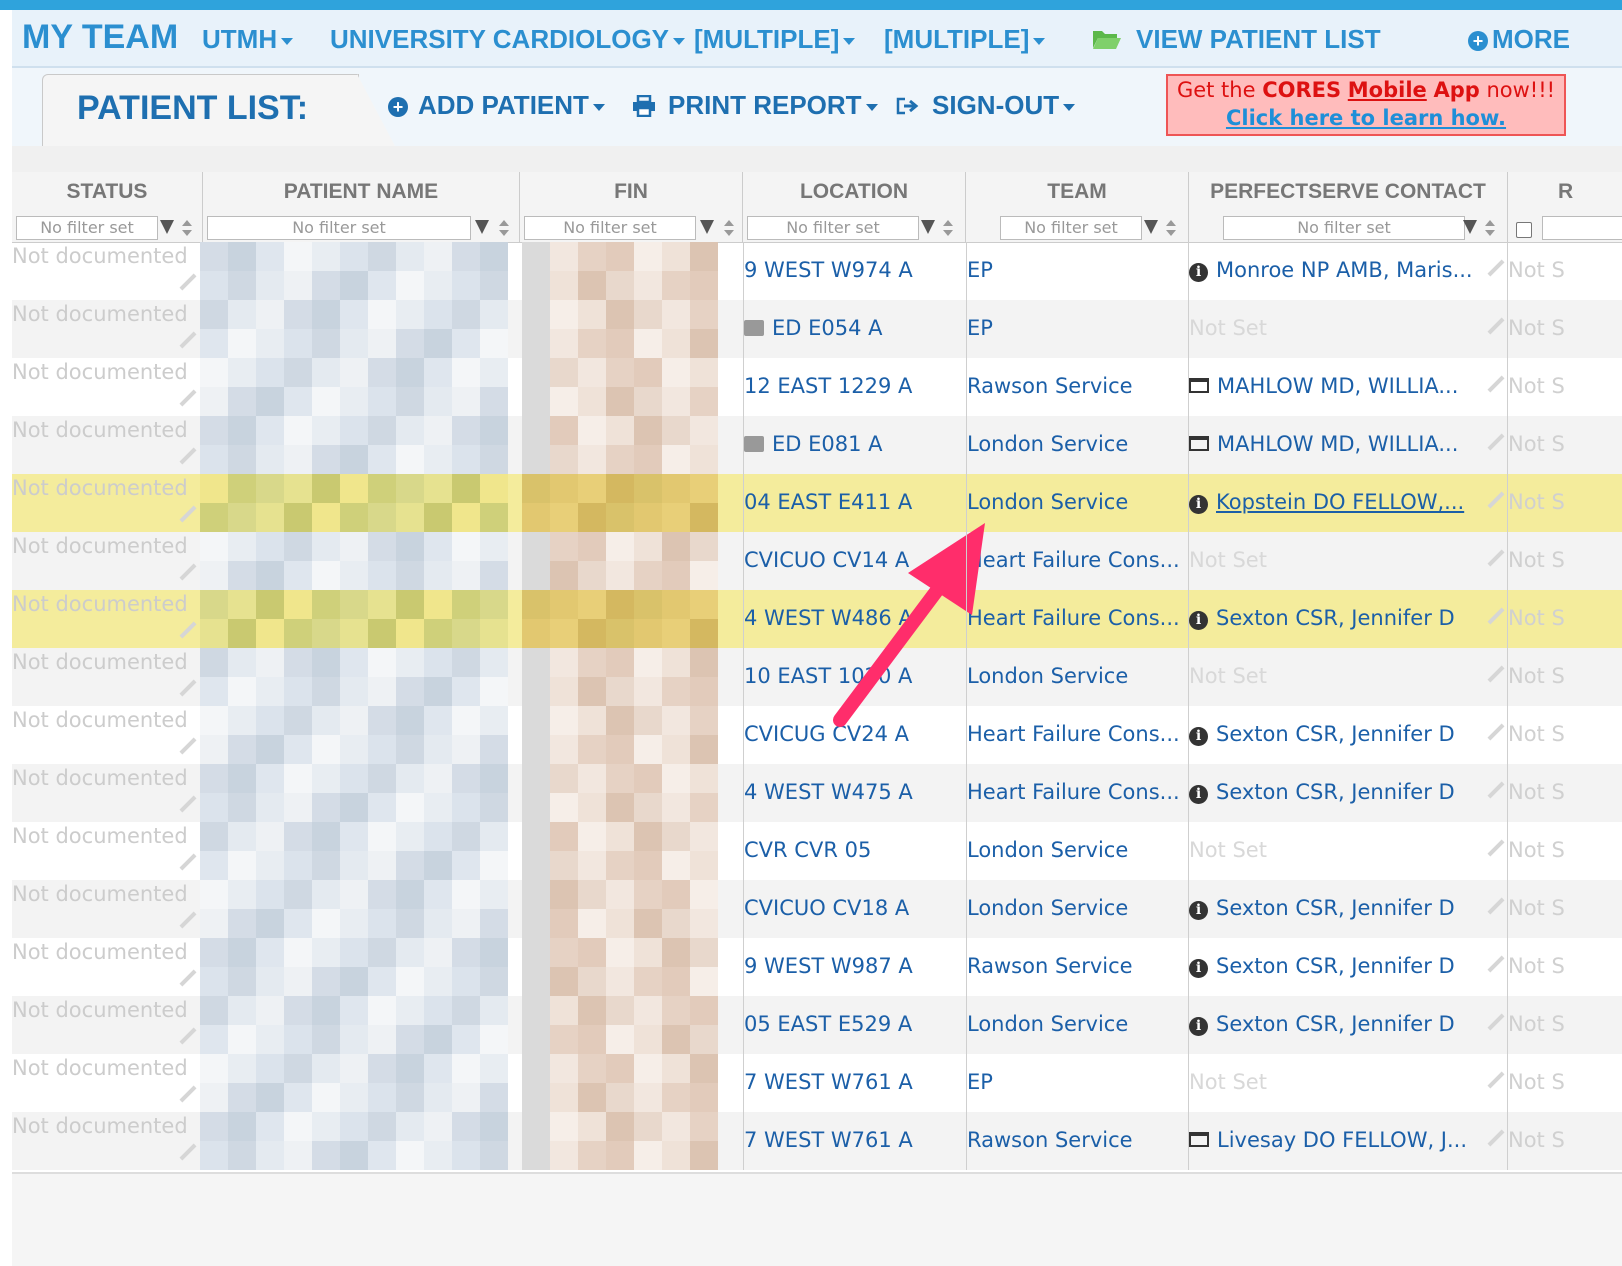  What do you see at coordinates (833, 228) in the screenshot?
I see `location-filter-input: No filter set` at bounding box center [833, 228].